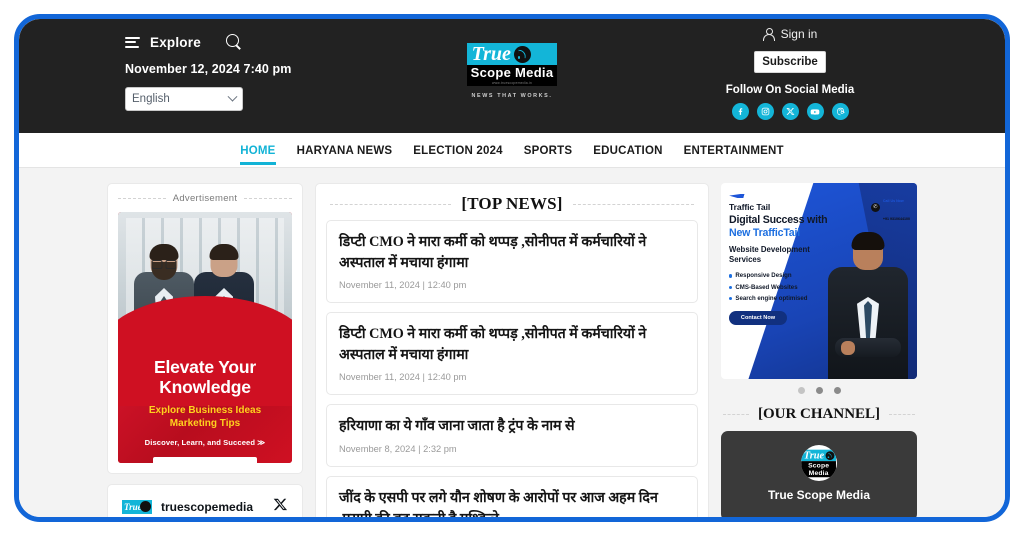  I want to click on nav-item-home: HOME, so click(258, 150).